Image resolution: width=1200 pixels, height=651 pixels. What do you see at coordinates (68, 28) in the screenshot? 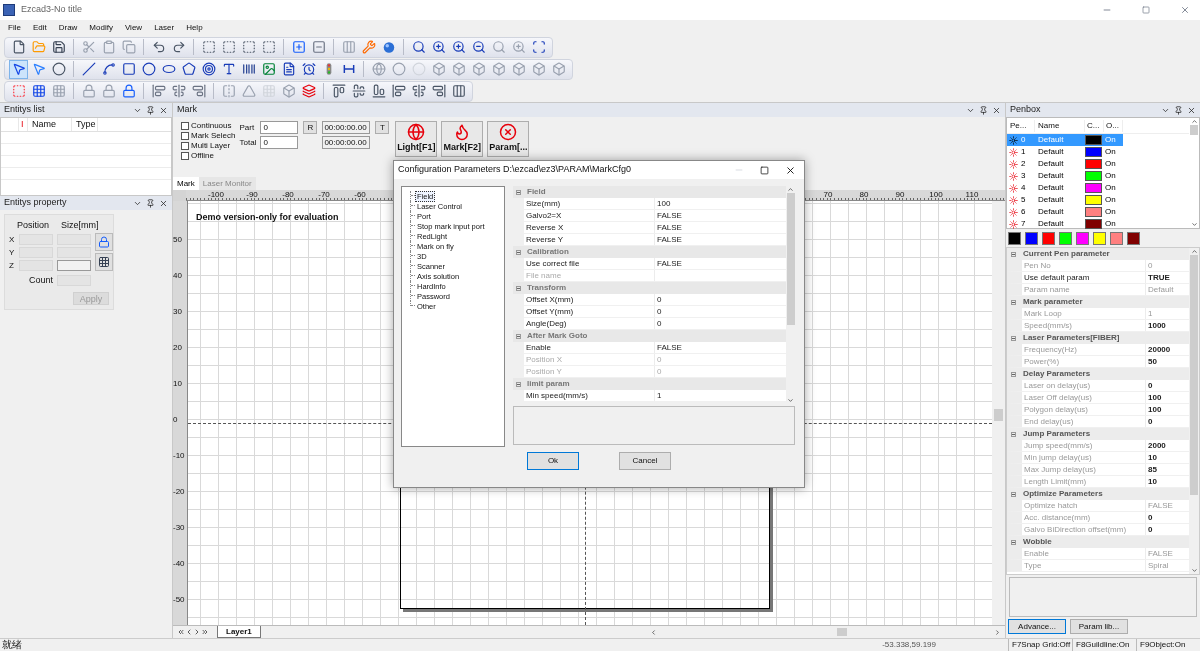
I see `menu-item: Draw` at bounding box center [68, 28].